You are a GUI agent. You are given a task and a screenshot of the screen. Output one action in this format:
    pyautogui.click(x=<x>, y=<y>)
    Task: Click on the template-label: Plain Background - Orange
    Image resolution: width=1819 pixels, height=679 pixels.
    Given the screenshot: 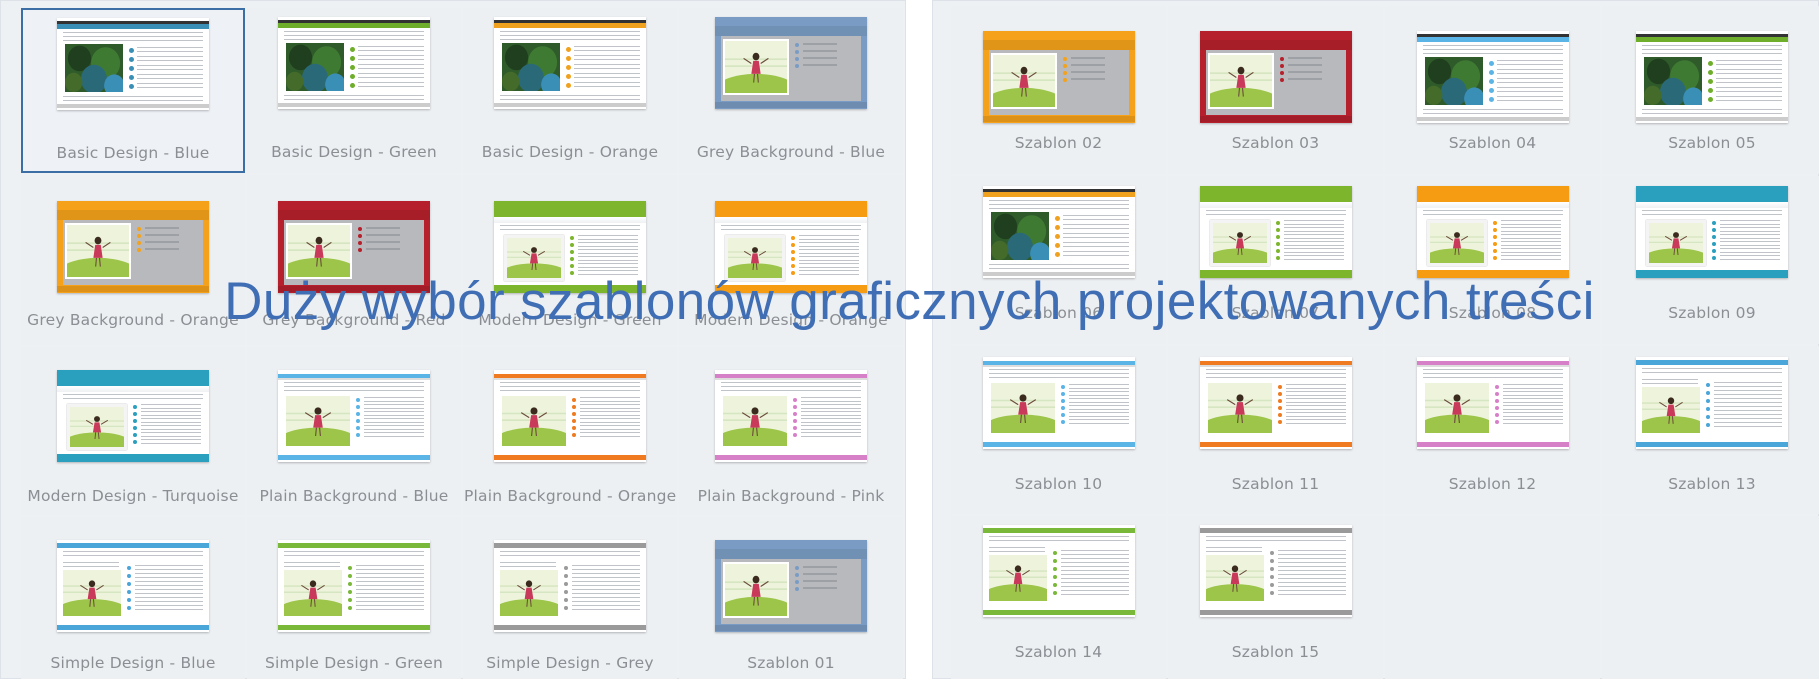 What is the action you would take?
    pyautogui.click(x=570, y=496)
    